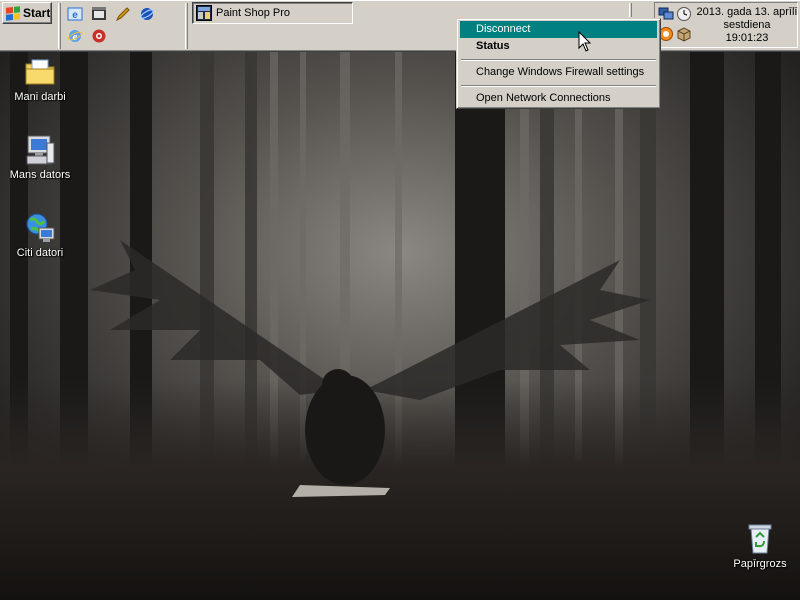  What do you see at coordinates (40, 253) in the screenshot?
I see `desktop-icon-label: Citi datori` at bounding box center [40, 253].